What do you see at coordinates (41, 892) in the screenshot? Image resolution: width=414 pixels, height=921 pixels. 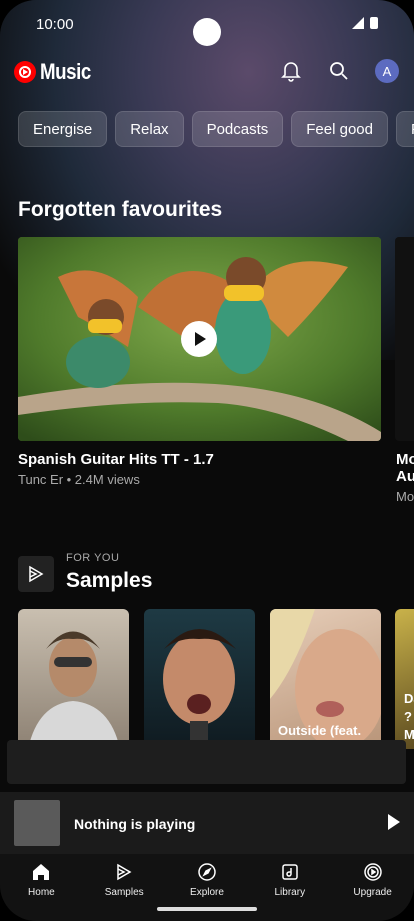 I see `nav-home-label: Home` at bounding box center [41, 892].